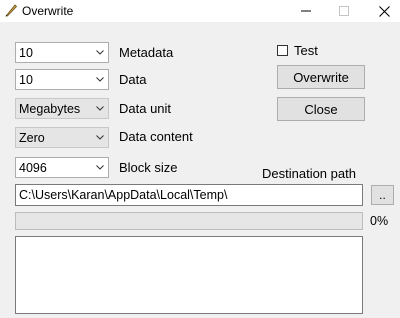  I want to click on test-checkbox, so click(282, 50).